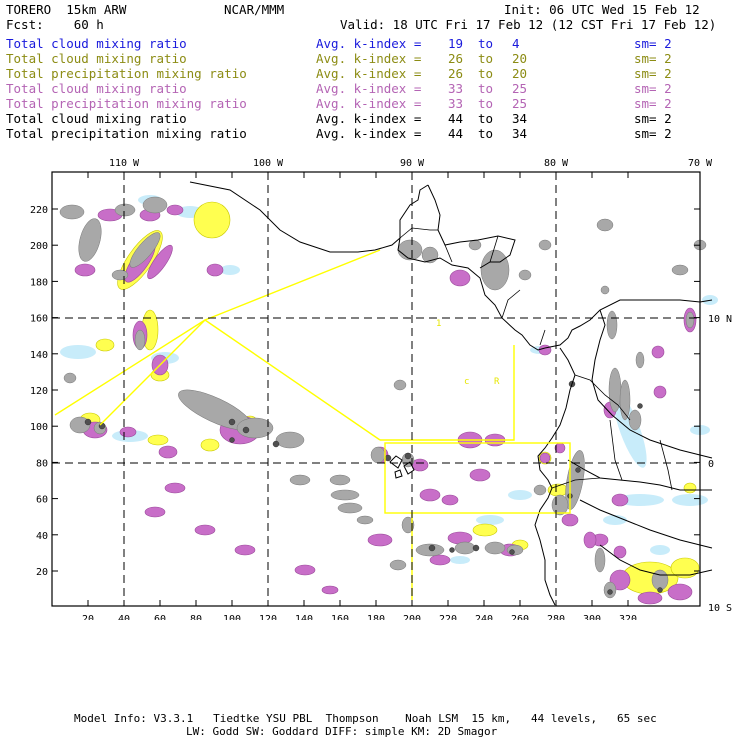  Describe the element at coordinates (412, 617) in the screenshot. I see `x-tick-label: 200` at that location.